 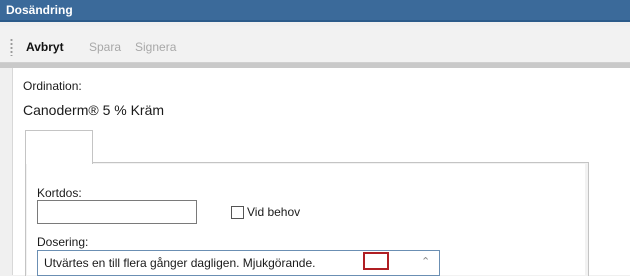 I want to click on cancel-button: Avbryt, so click(x=45, y=47).